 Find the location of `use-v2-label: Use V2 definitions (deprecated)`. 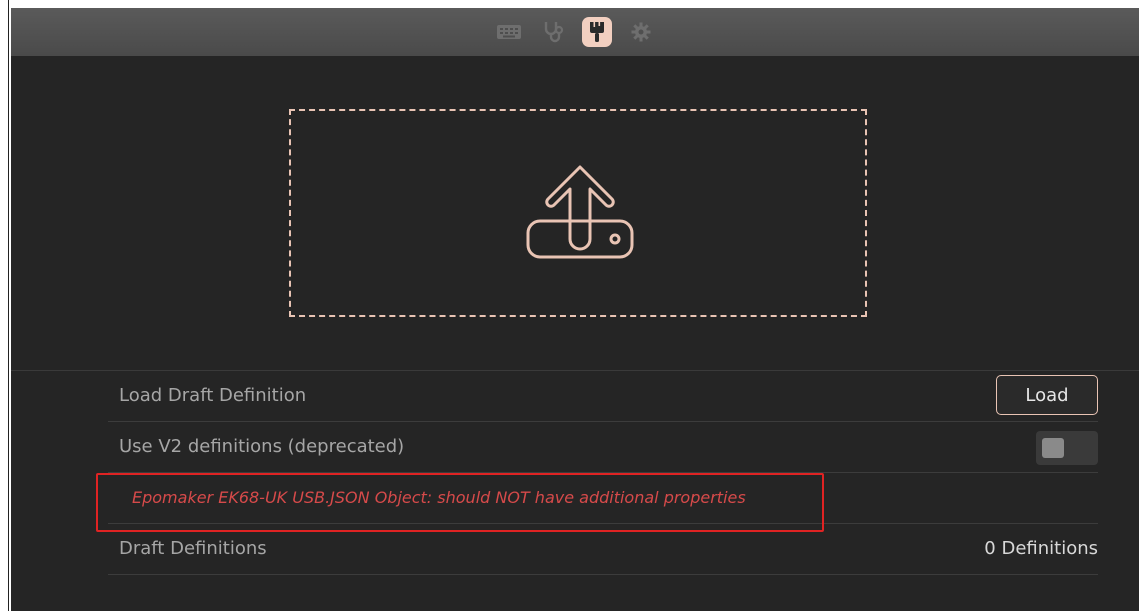

use-v2-label: Use V2 definitions (deprecated) is located at coordinates (262, 446).